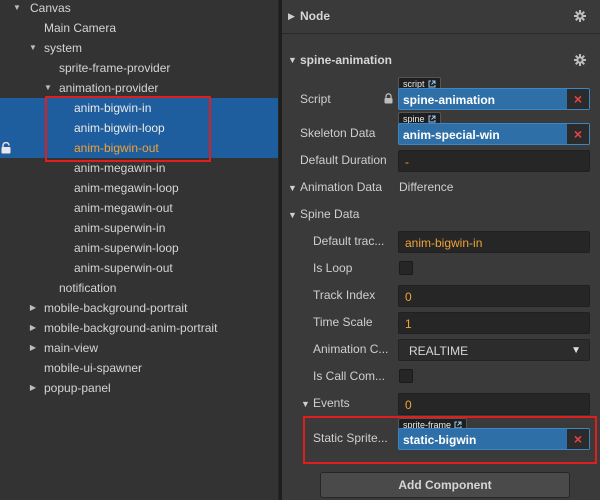 The image size is (600, 500). Describe the element at coordinates (330, 214) in the screenshot. I see `spine-data-text: Spine Data` at that location.